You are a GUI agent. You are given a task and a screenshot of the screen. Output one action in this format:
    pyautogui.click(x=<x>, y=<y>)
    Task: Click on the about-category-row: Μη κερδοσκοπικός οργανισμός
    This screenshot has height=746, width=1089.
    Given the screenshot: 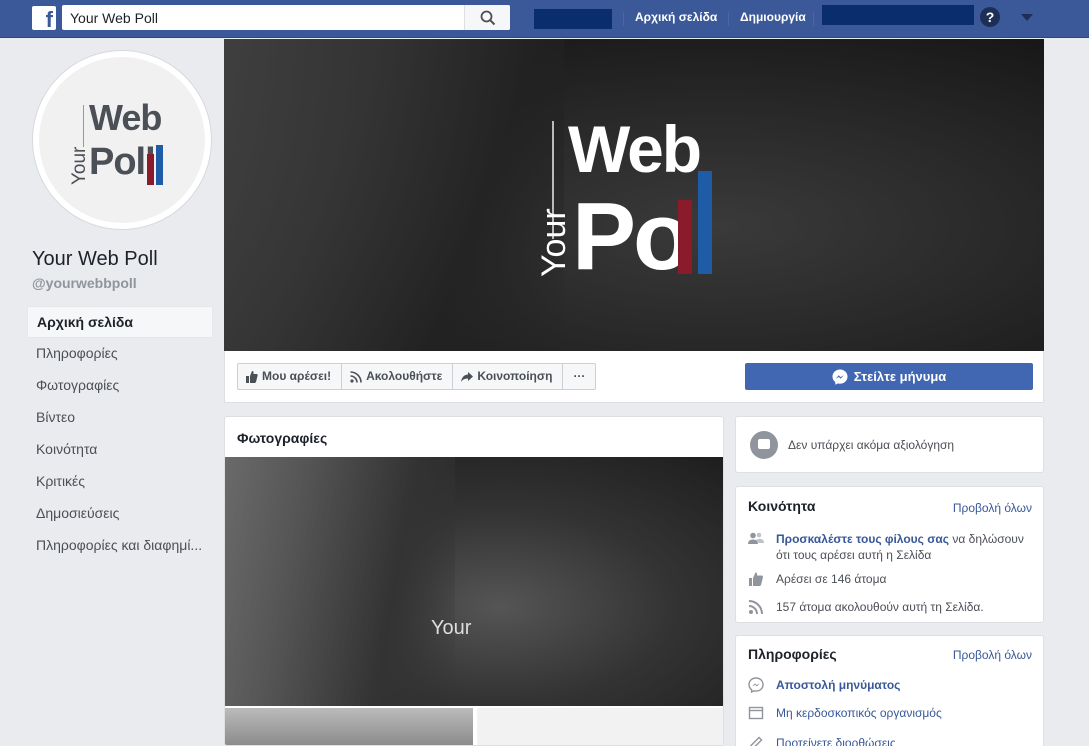 What is the action you would take?
    pyautogui.click(x=893, y=713)
    